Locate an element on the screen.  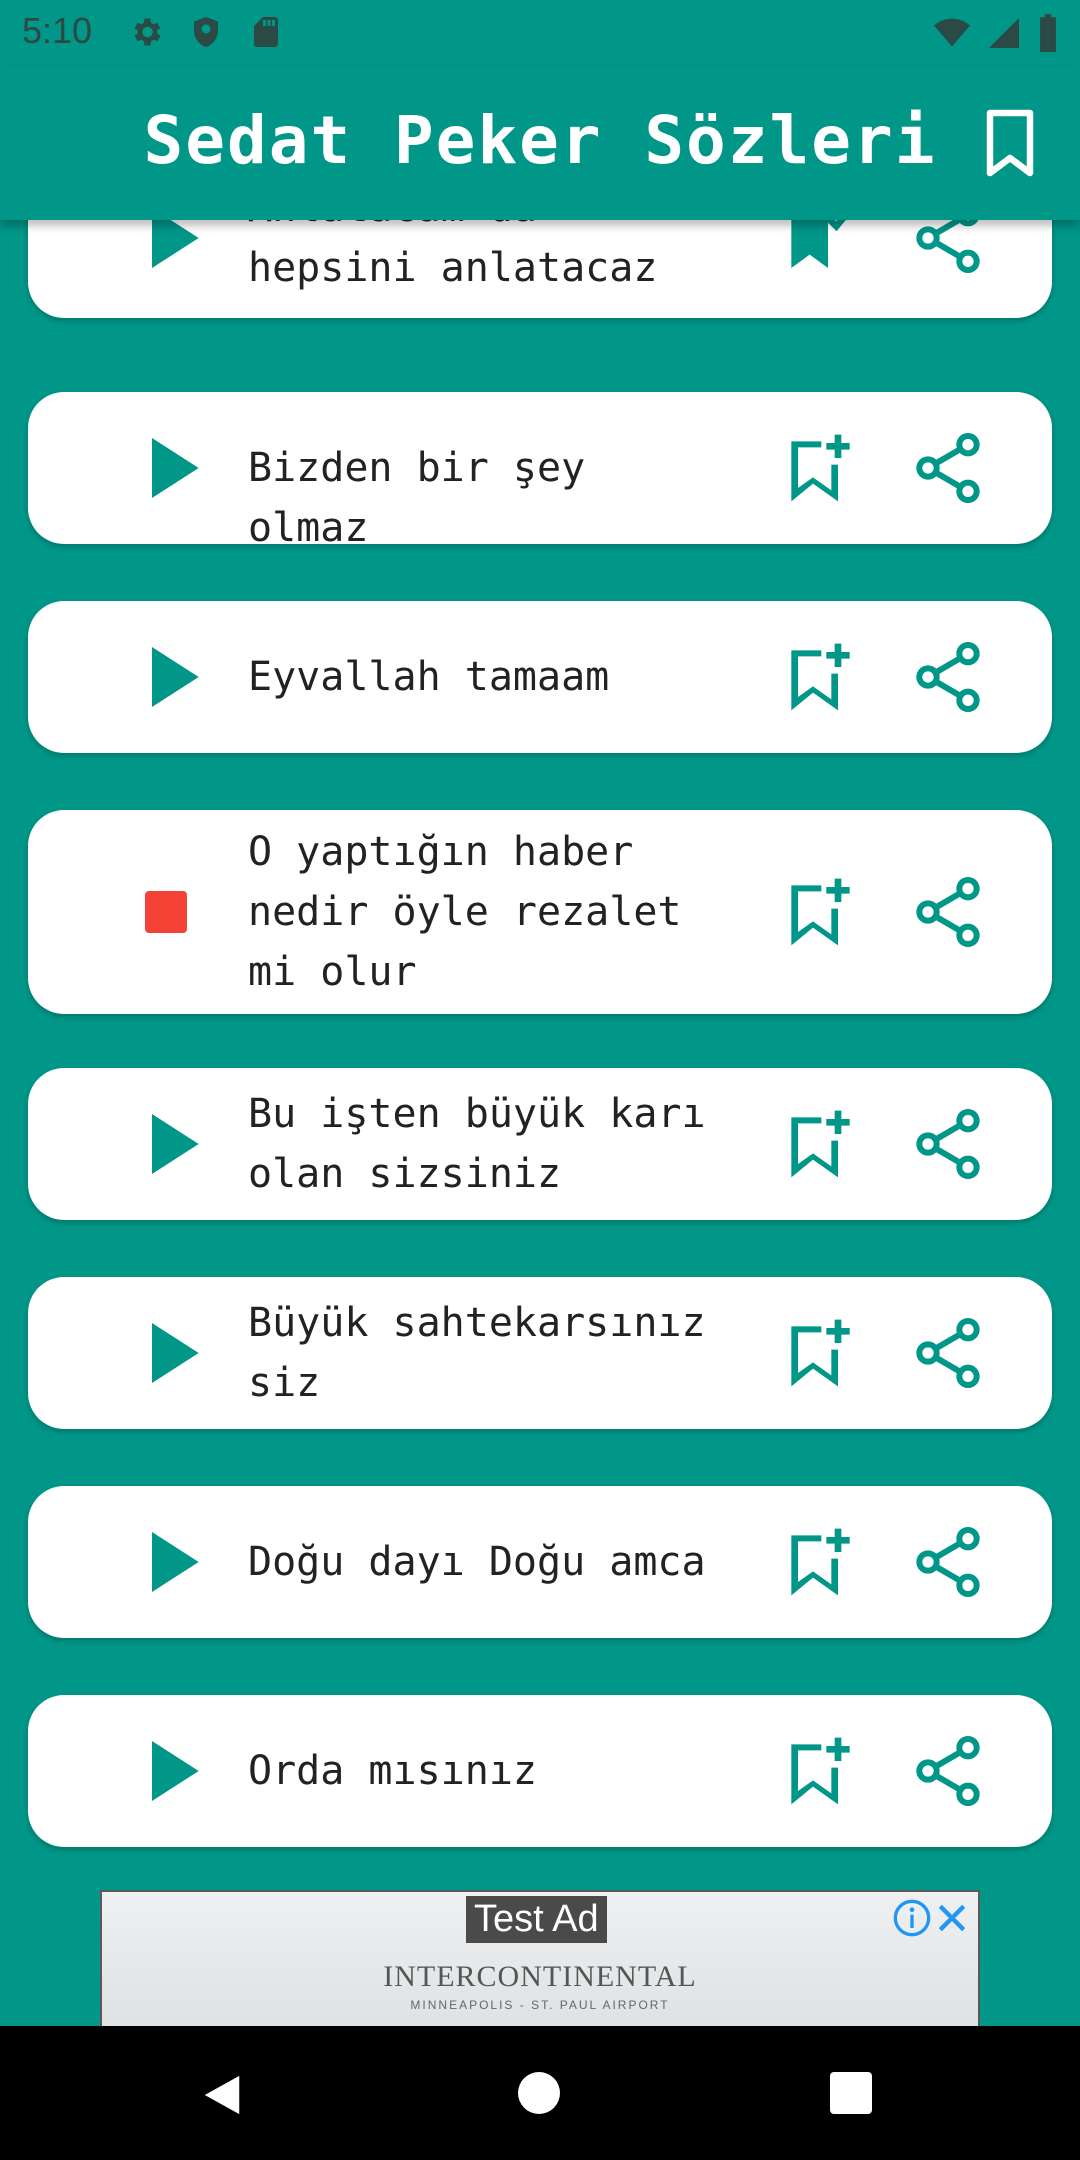
quote-text: Eyvallah tamaam is located at coordinates (429, 677).